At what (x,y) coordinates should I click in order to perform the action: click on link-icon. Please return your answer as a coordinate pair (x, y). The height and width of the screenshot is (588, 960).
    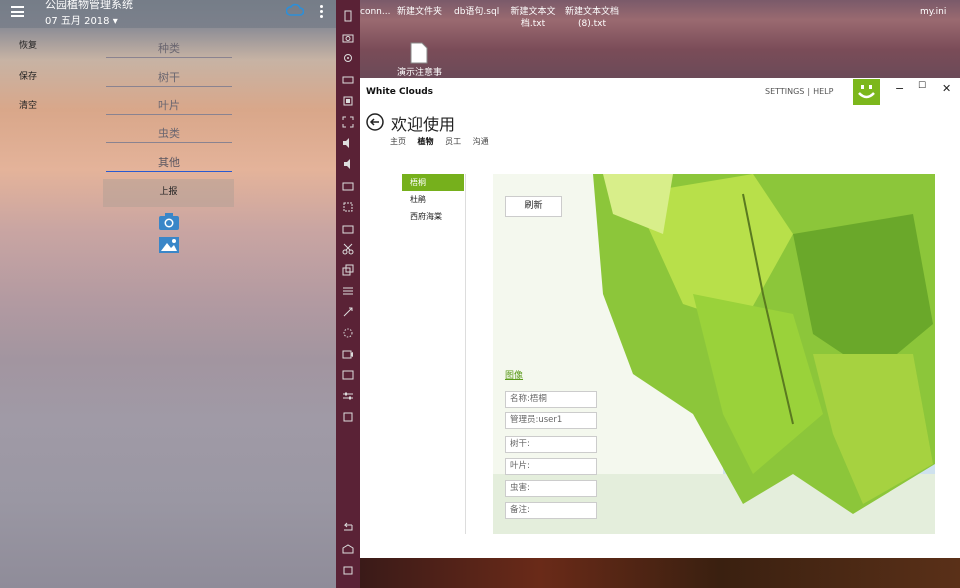
    Looking at the image, I should click on (348, 312).